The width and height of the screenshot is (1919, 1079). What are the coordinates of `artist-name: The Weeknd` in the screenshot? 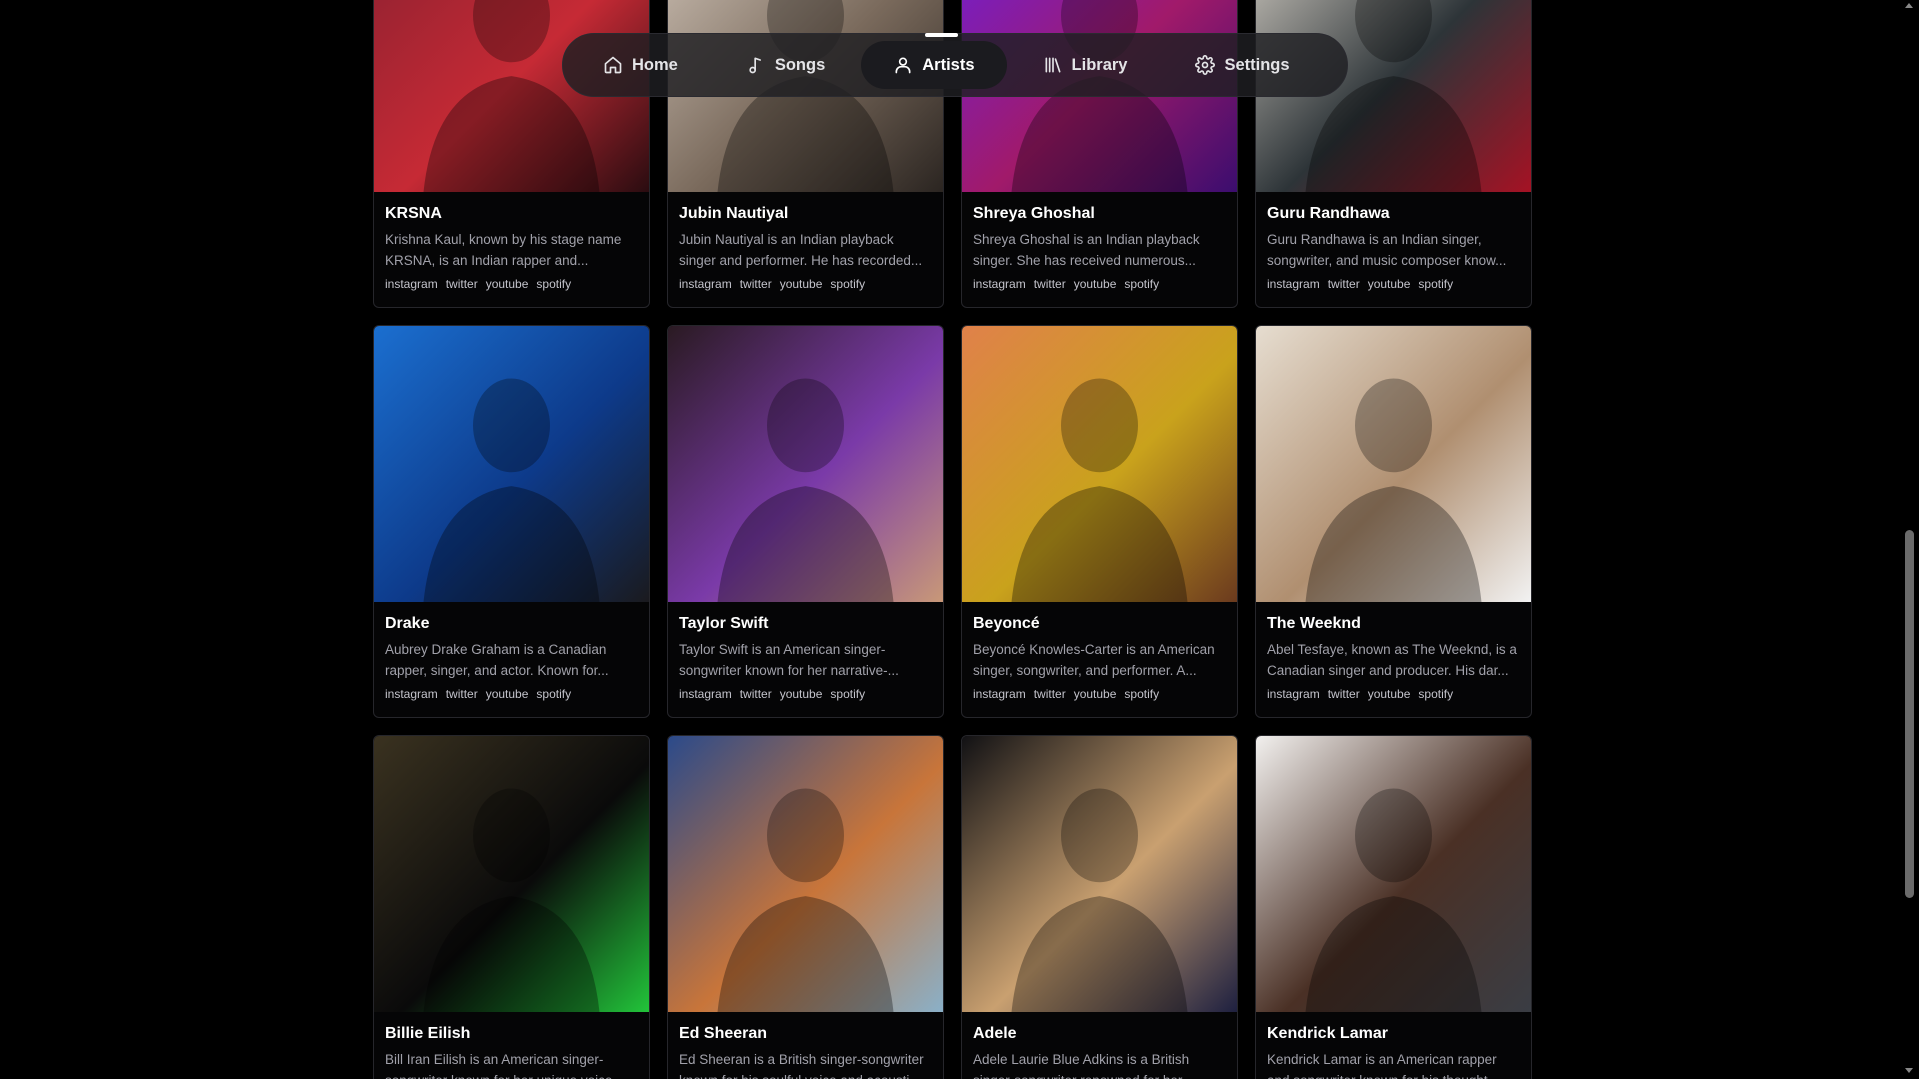 It's located at (1314, 623).